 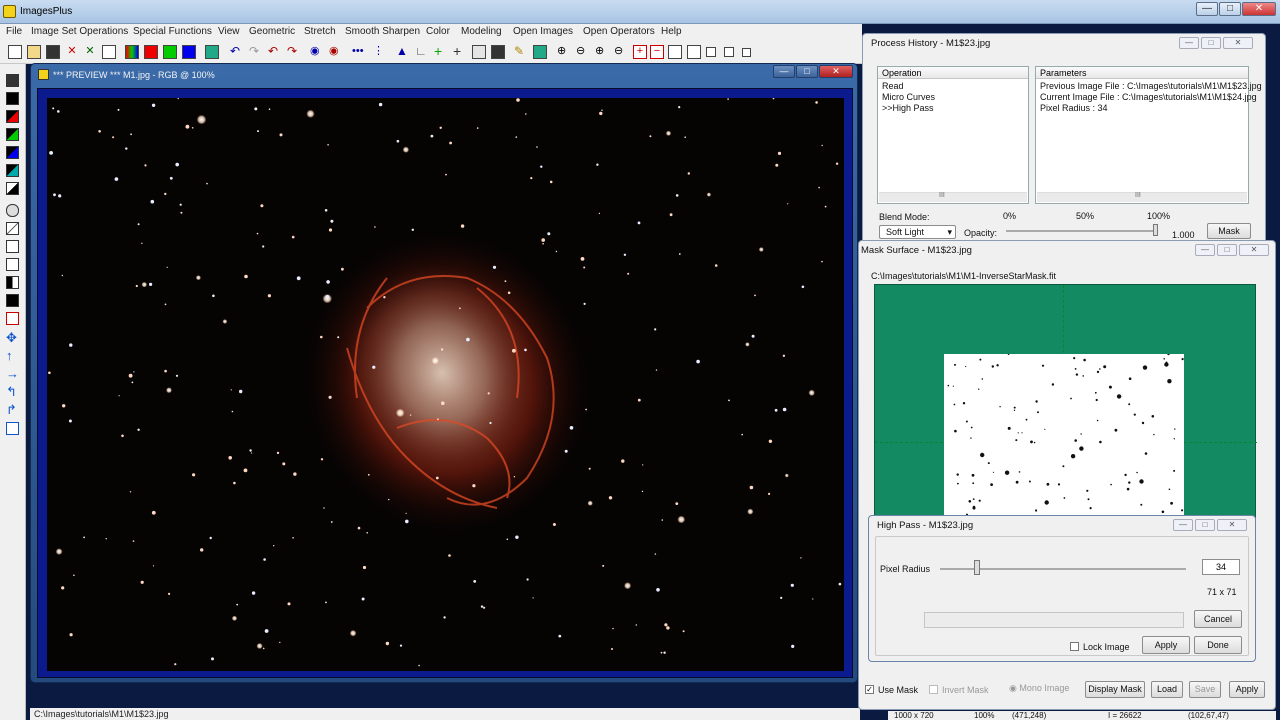 What do you see at coordinates (933, 689) in the screenshot?
I see `invert-mask-checkbox` at bounding box center [933, 689].